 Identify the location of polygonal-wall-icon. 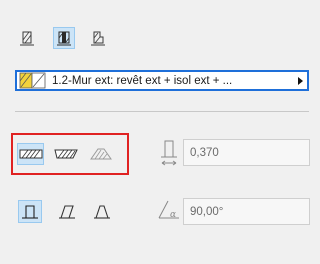
(100, 154).